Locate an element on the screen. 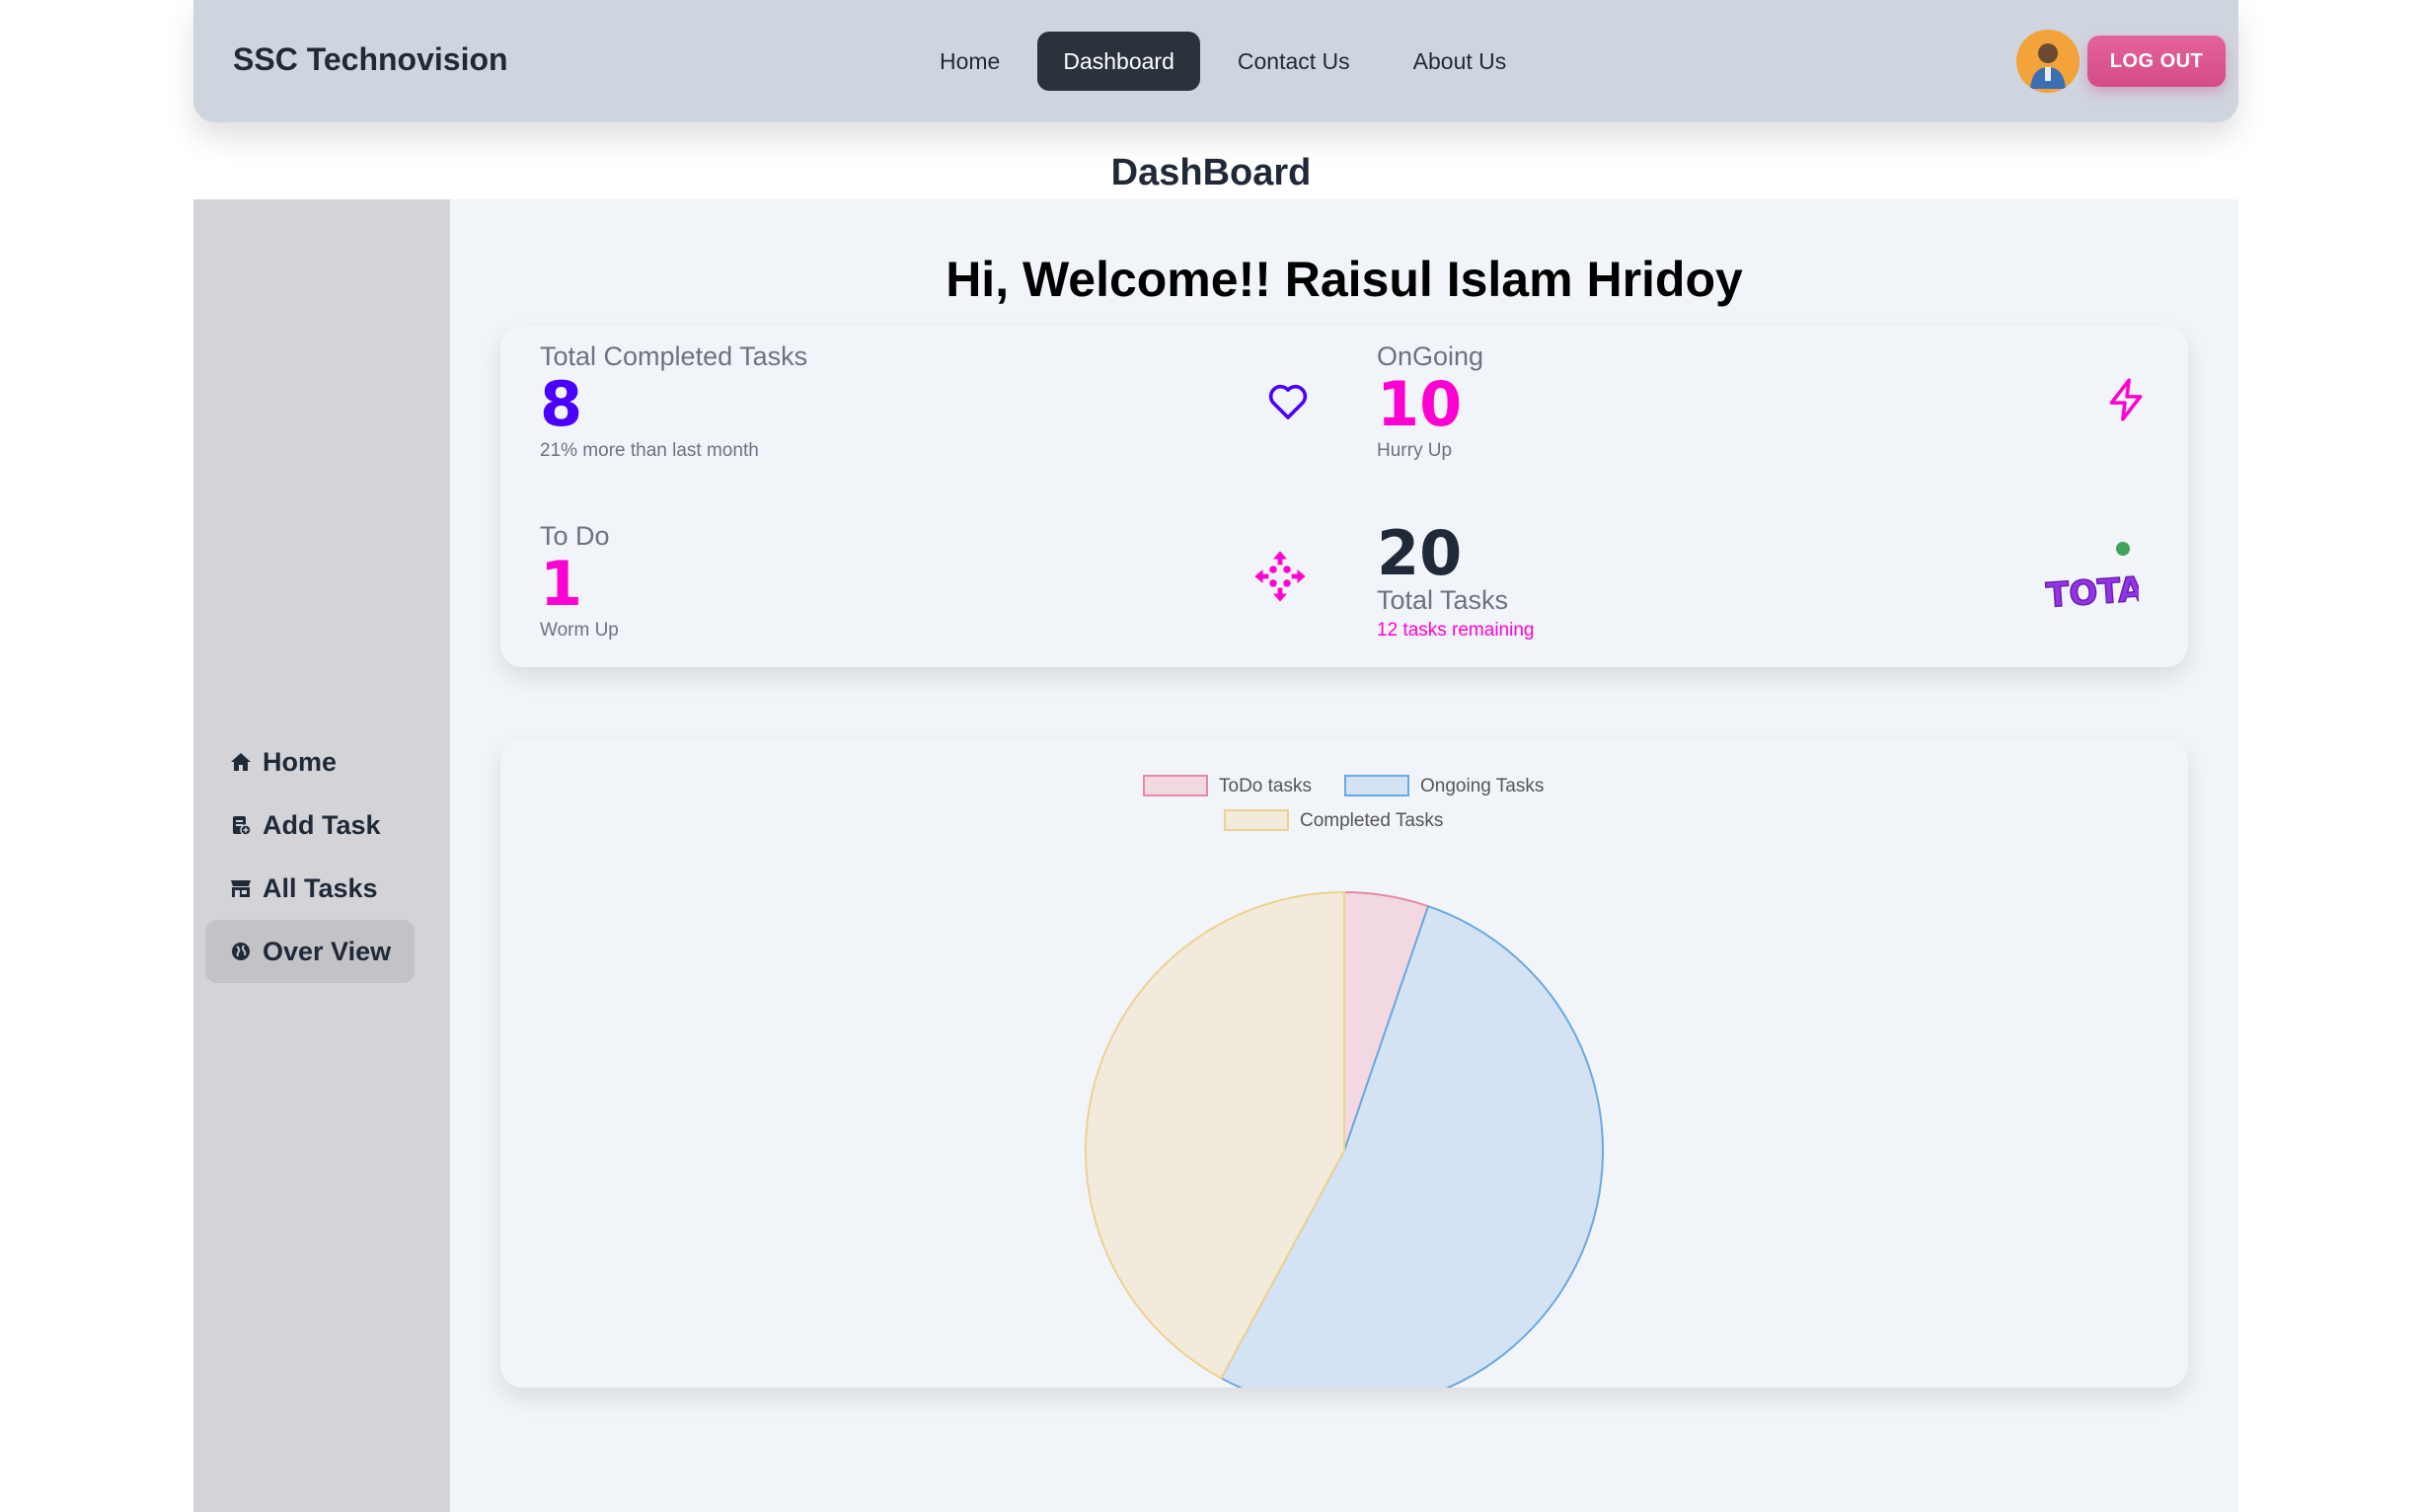  store-icon is located at coordinates (241, 889).